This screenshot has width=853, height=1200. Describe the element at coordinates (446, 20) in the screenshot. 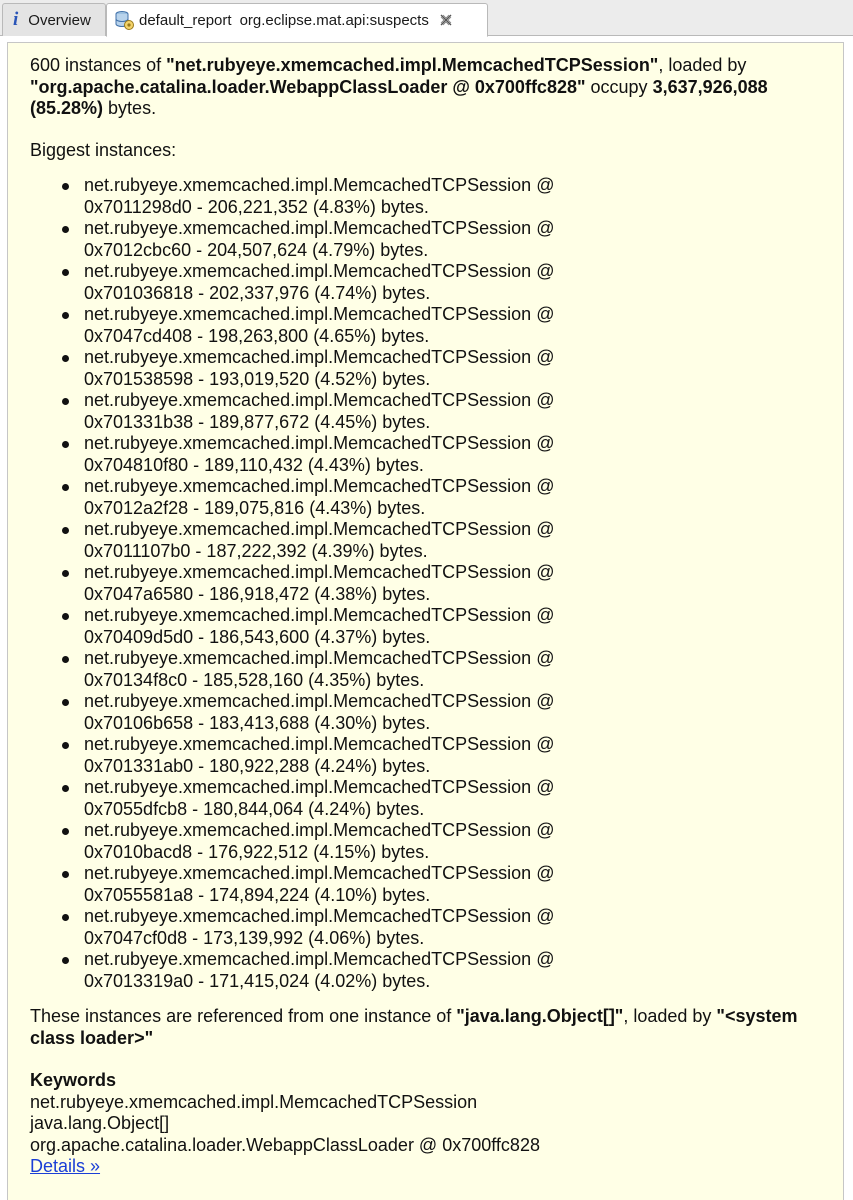

I see `close-icon` at that location.